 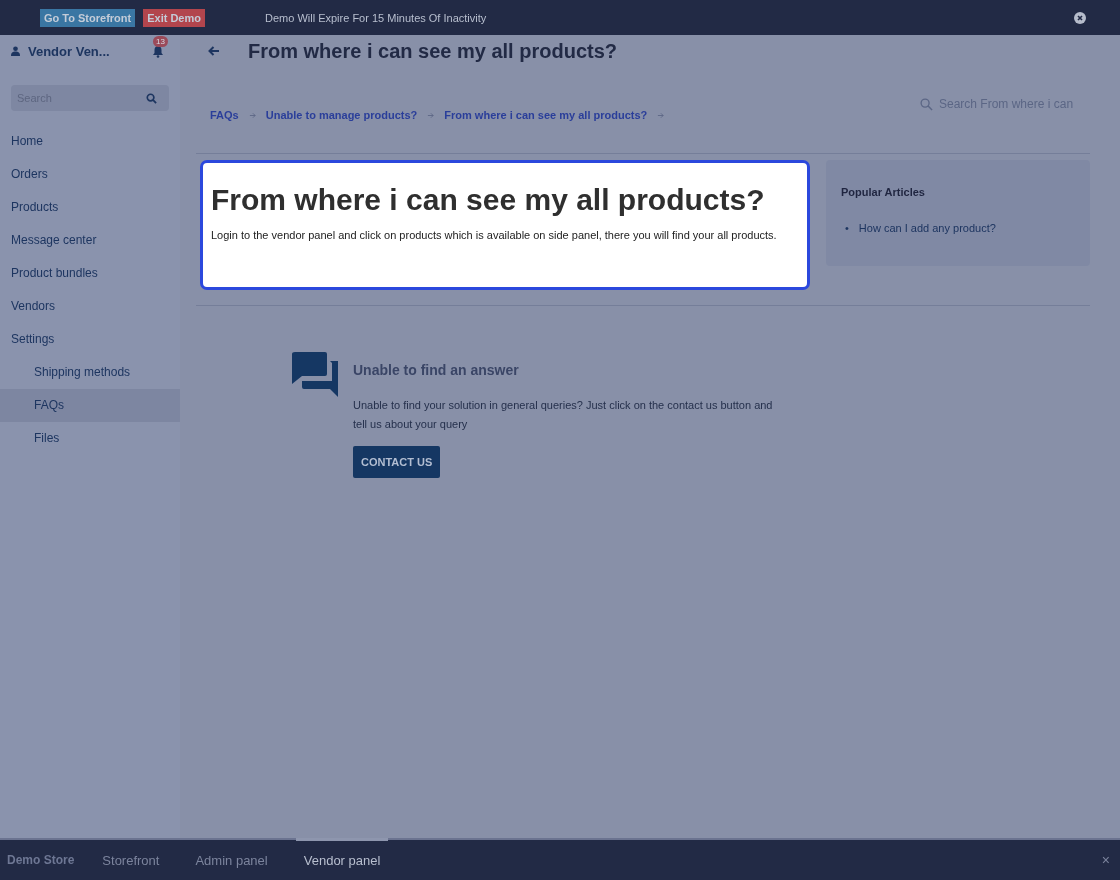 I want to click on nav-item: Product bundles, so click(x=90, y=273).